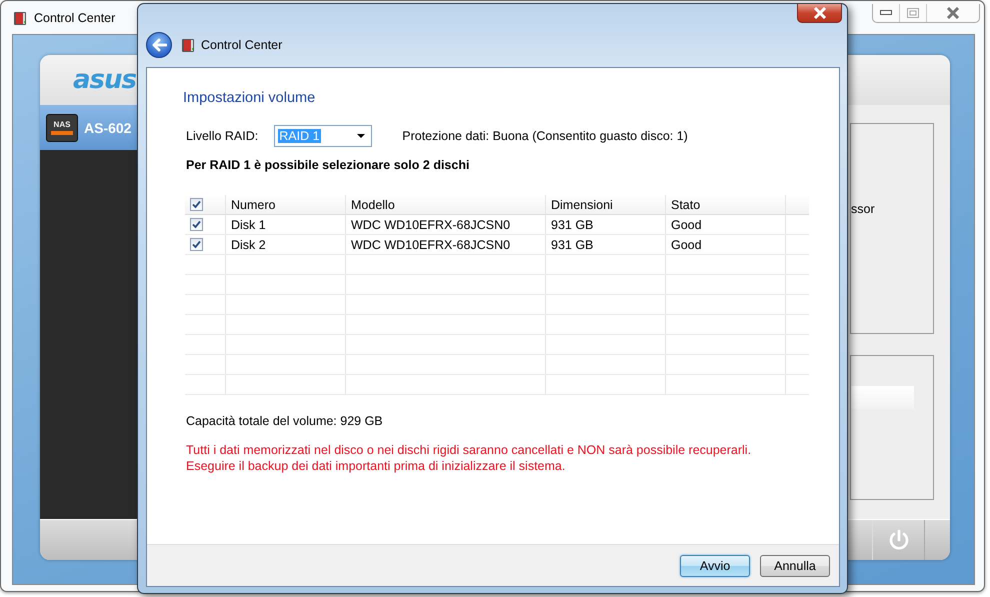  Describe the element at coordinates (376, 466) in the screenshot. I see `warning-text: Eseguire il backup dei dati importanti prima di inizializzare il sistema.` at that location.